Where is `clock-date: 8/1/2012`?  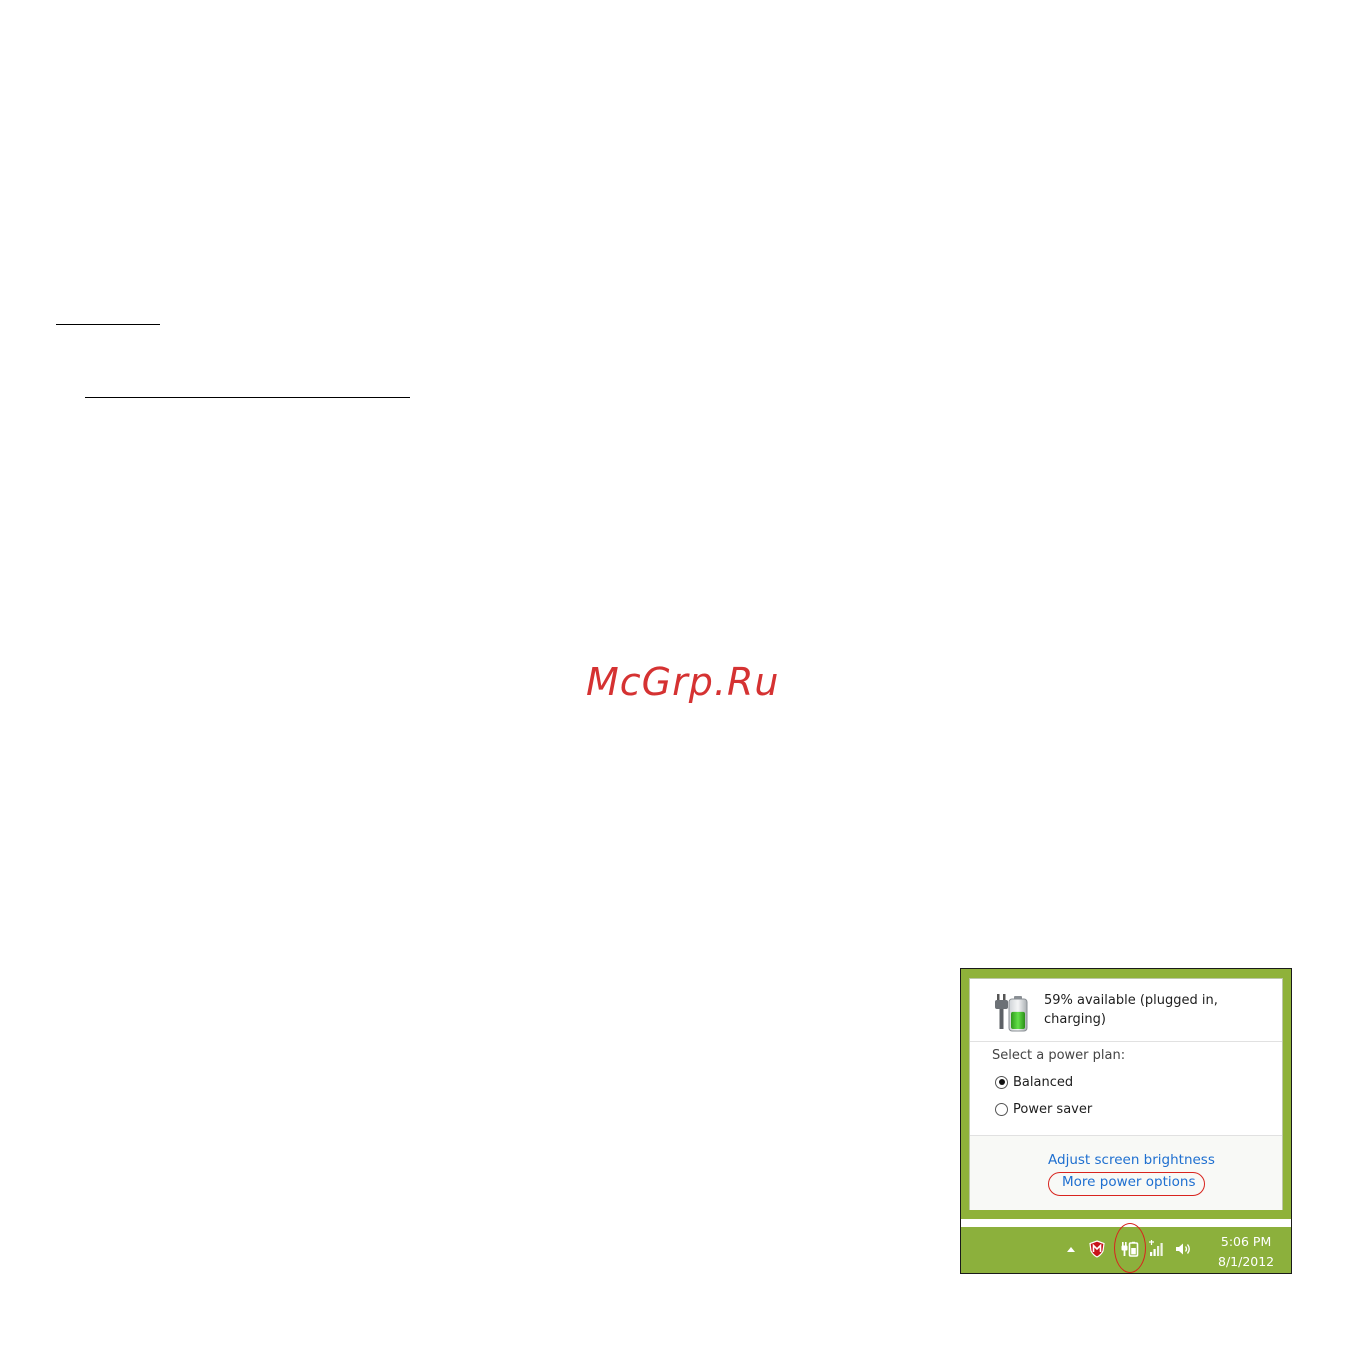
clock-date: 8/1/2012 is located at coordinates (1246, 1261).